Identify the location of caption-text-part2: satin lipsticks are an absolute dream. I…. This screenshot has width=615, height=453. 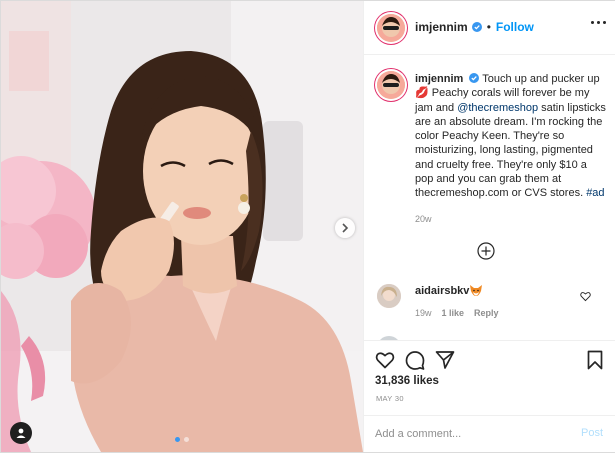
(510, 150).